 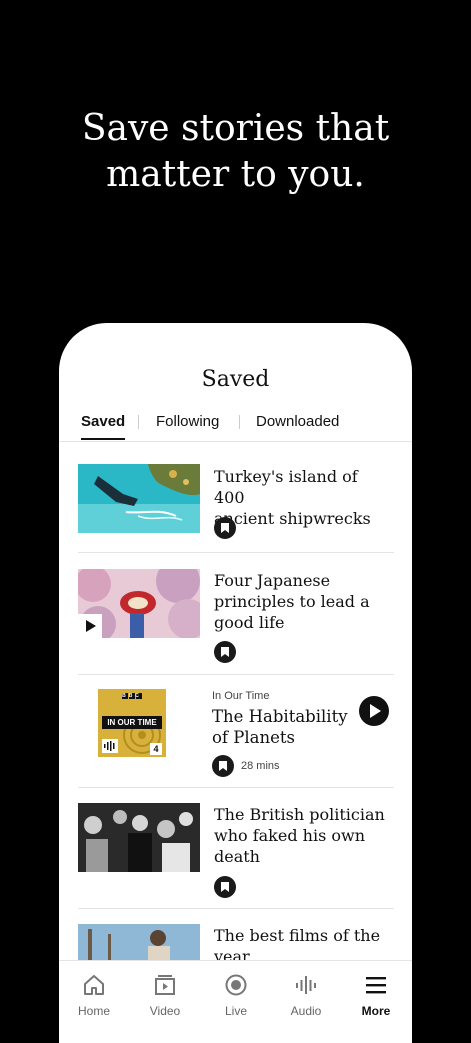 I want to click on list-item: The best films of the year, so click(x=236, y=958).